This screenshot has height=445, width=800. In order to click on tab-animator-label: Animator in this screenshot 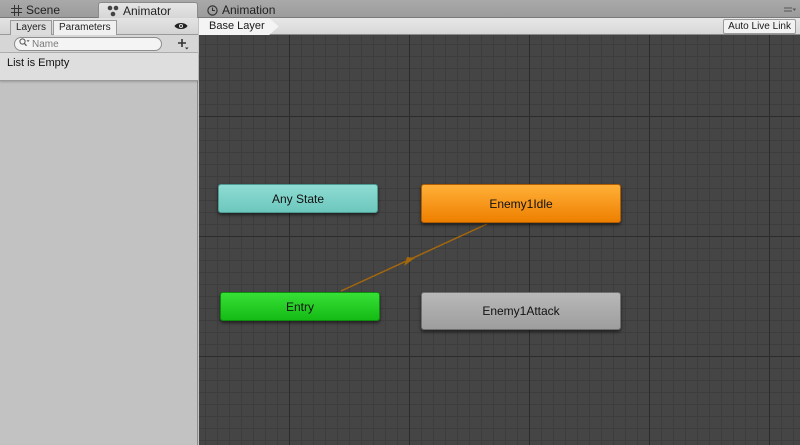, I will do `click(147, 10)`.